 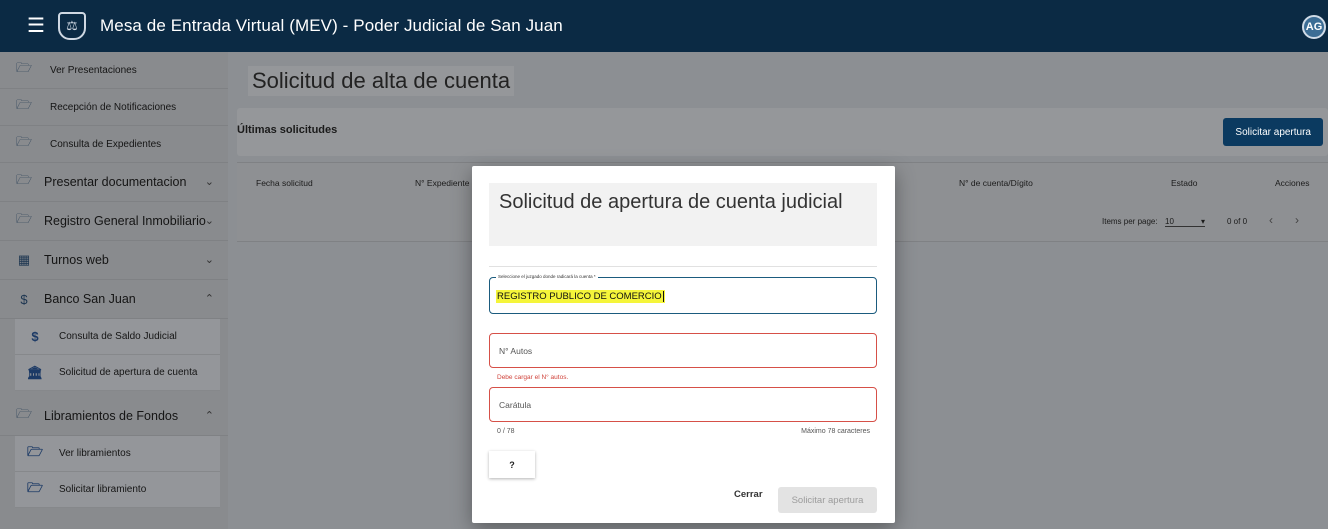 I want to click on next-page-icon: ›, so click(x=1297, y=220).